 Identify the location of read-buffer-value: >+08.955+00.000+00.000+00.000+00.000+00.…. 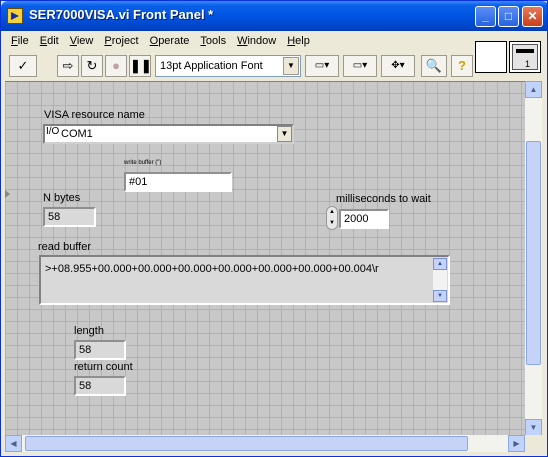
(212, 269).